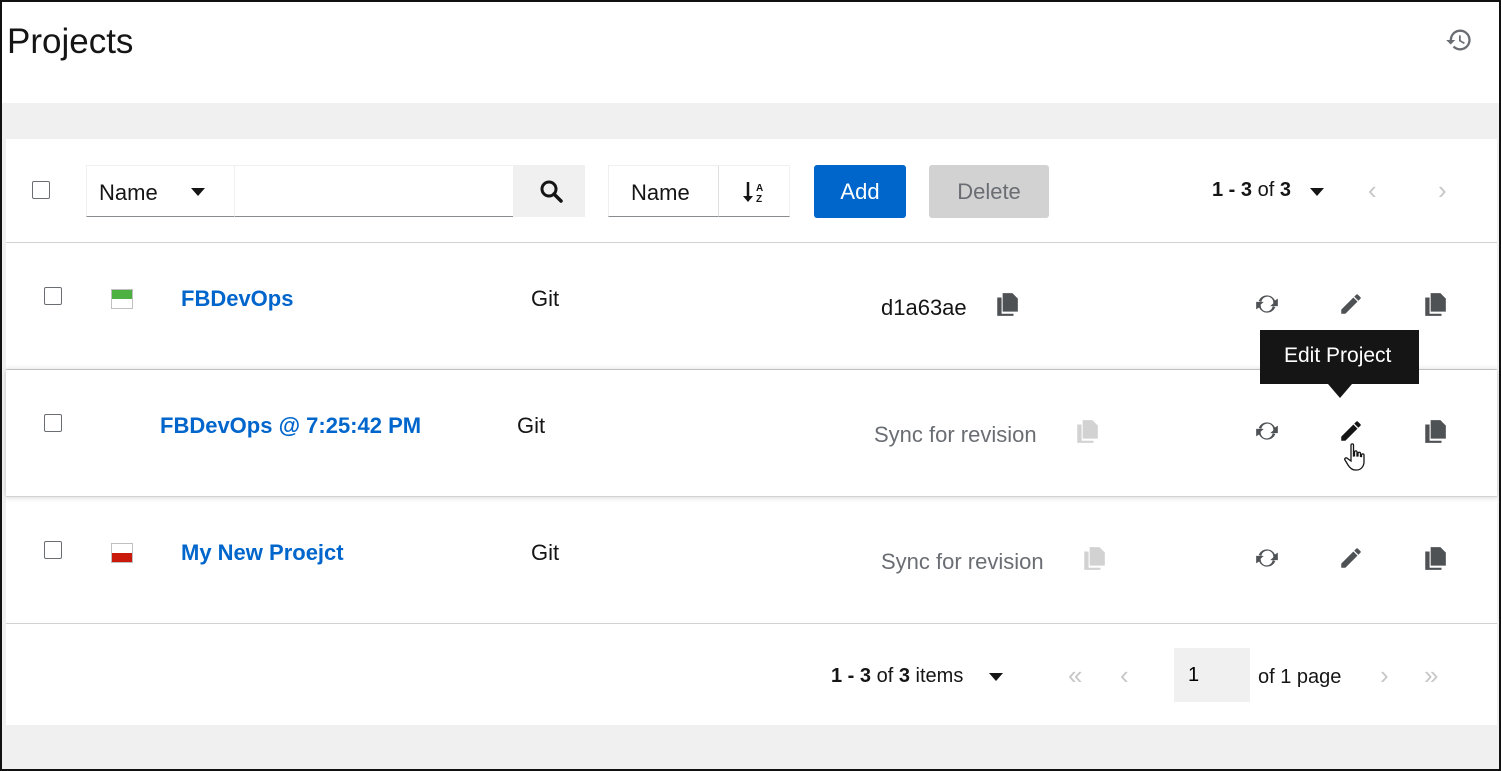  I want to click on pagination-toggle: 1 - 3 of 3, so click(1251, 190).